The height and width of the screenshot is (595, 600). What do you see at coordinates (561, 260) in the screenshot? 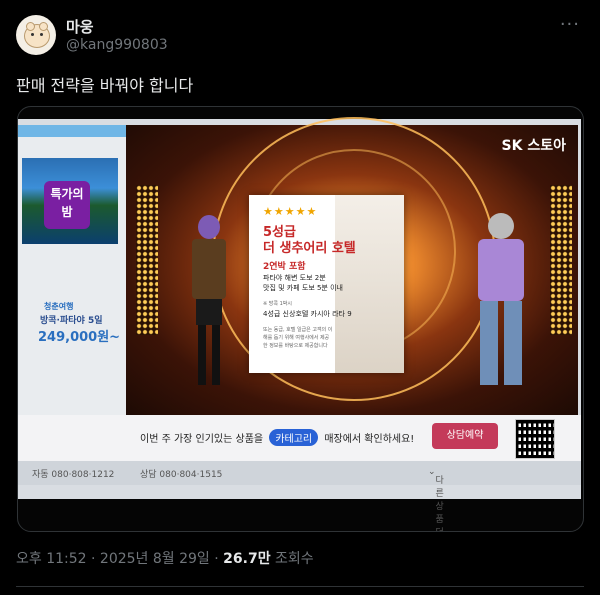
I see `led-panel-right` at bounding box center [561, 260].